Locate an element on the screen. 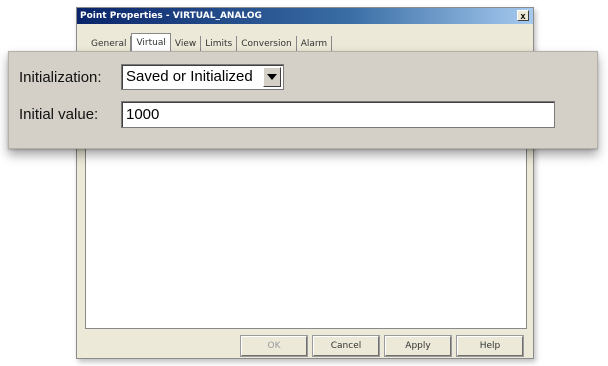 Image resolution: width=608 pixels, height=366 pixels. initial-value-label: Initial value: is located at coordinates (59, 114).